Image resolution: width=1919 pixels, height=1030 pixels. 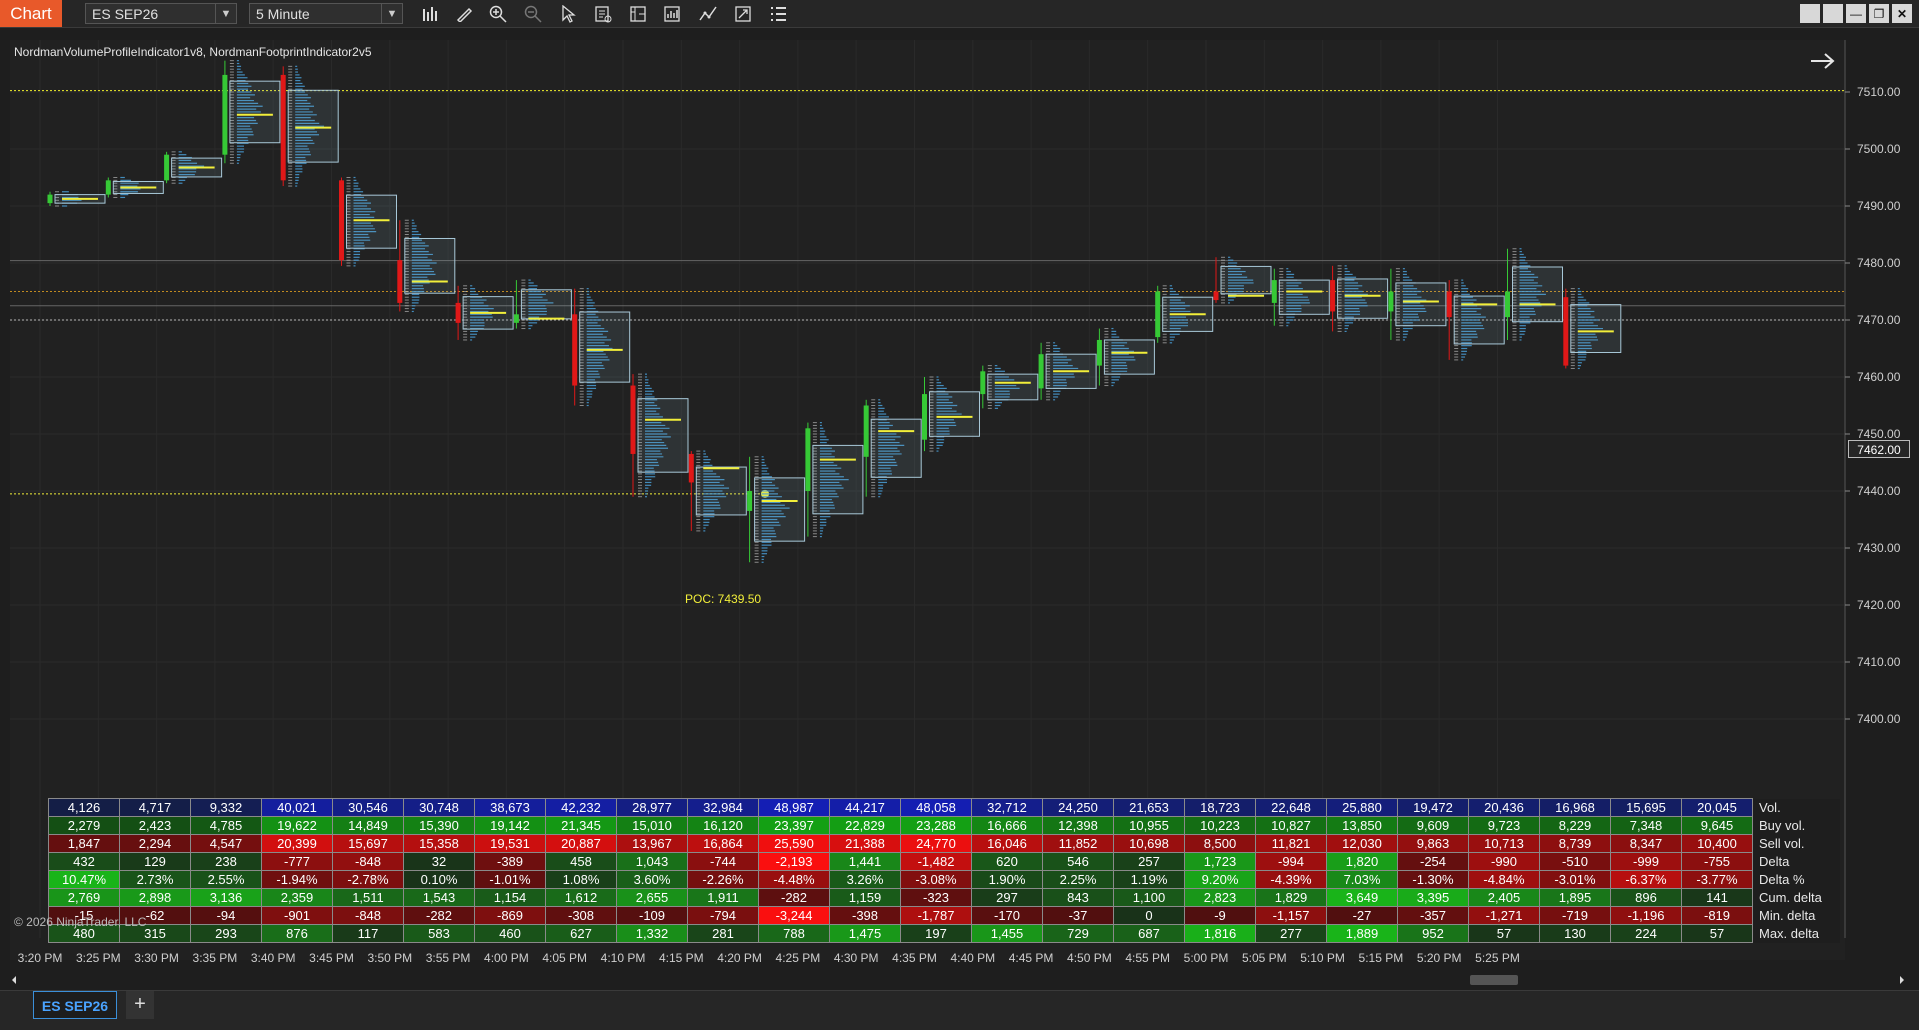 I want to click on stats-cell: 25,880, so click(x=1362, y=807).